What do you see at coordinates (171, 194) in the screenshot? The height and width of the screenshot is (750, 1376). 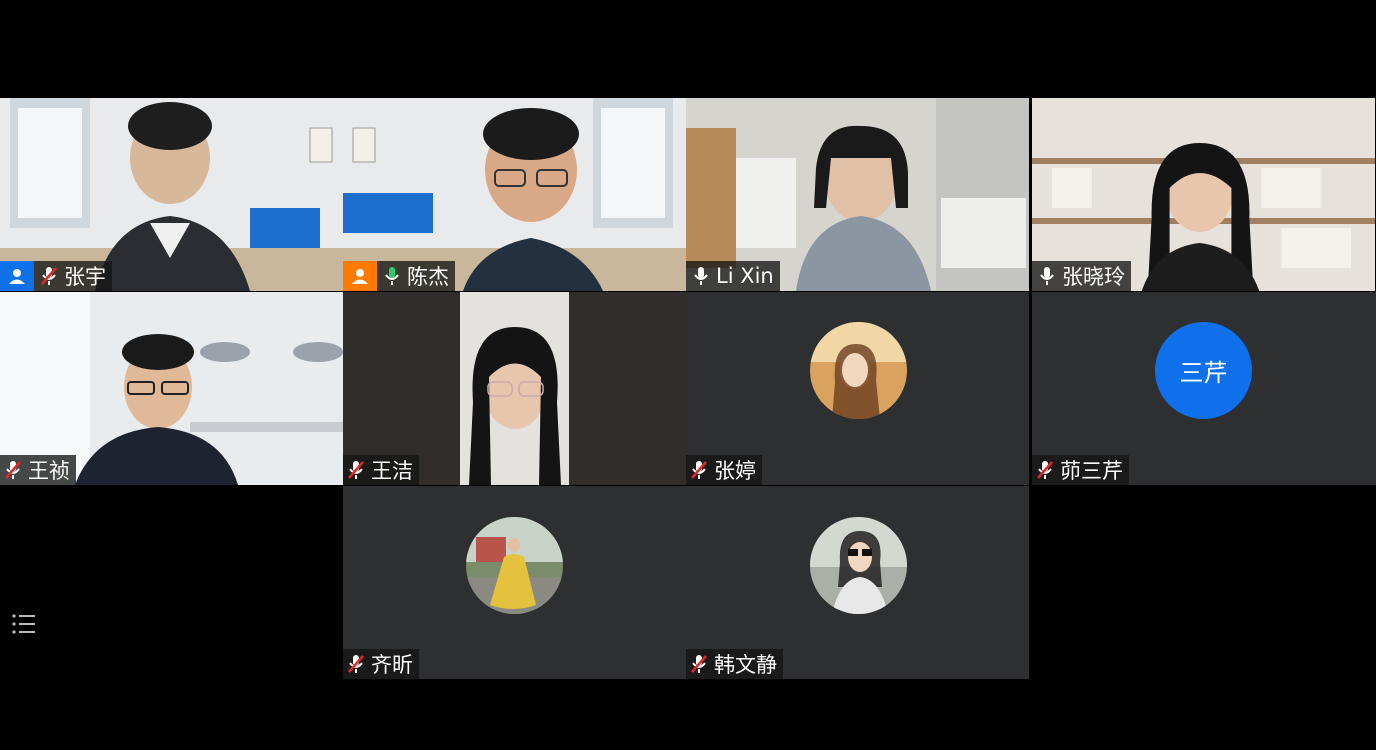 I see `video-tile-zhangyu: 张宇` at bounding box center [171, 194].